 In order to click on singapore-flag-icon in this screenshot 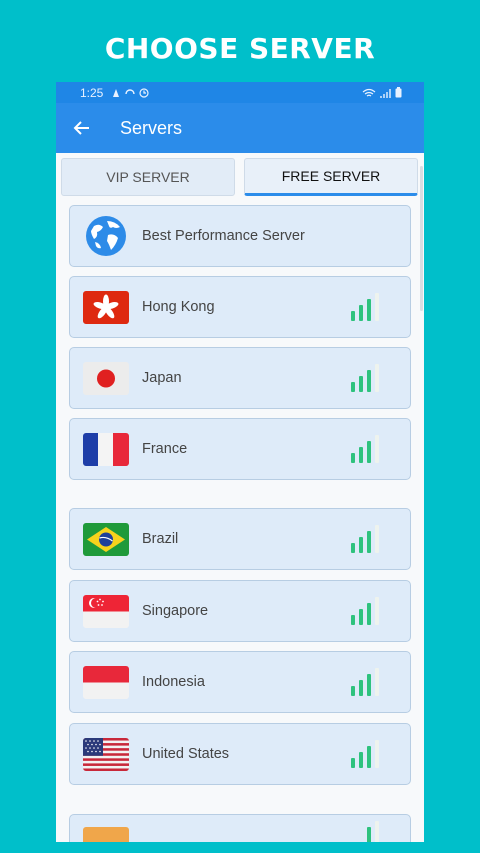, I will do `click(106, 611)`.